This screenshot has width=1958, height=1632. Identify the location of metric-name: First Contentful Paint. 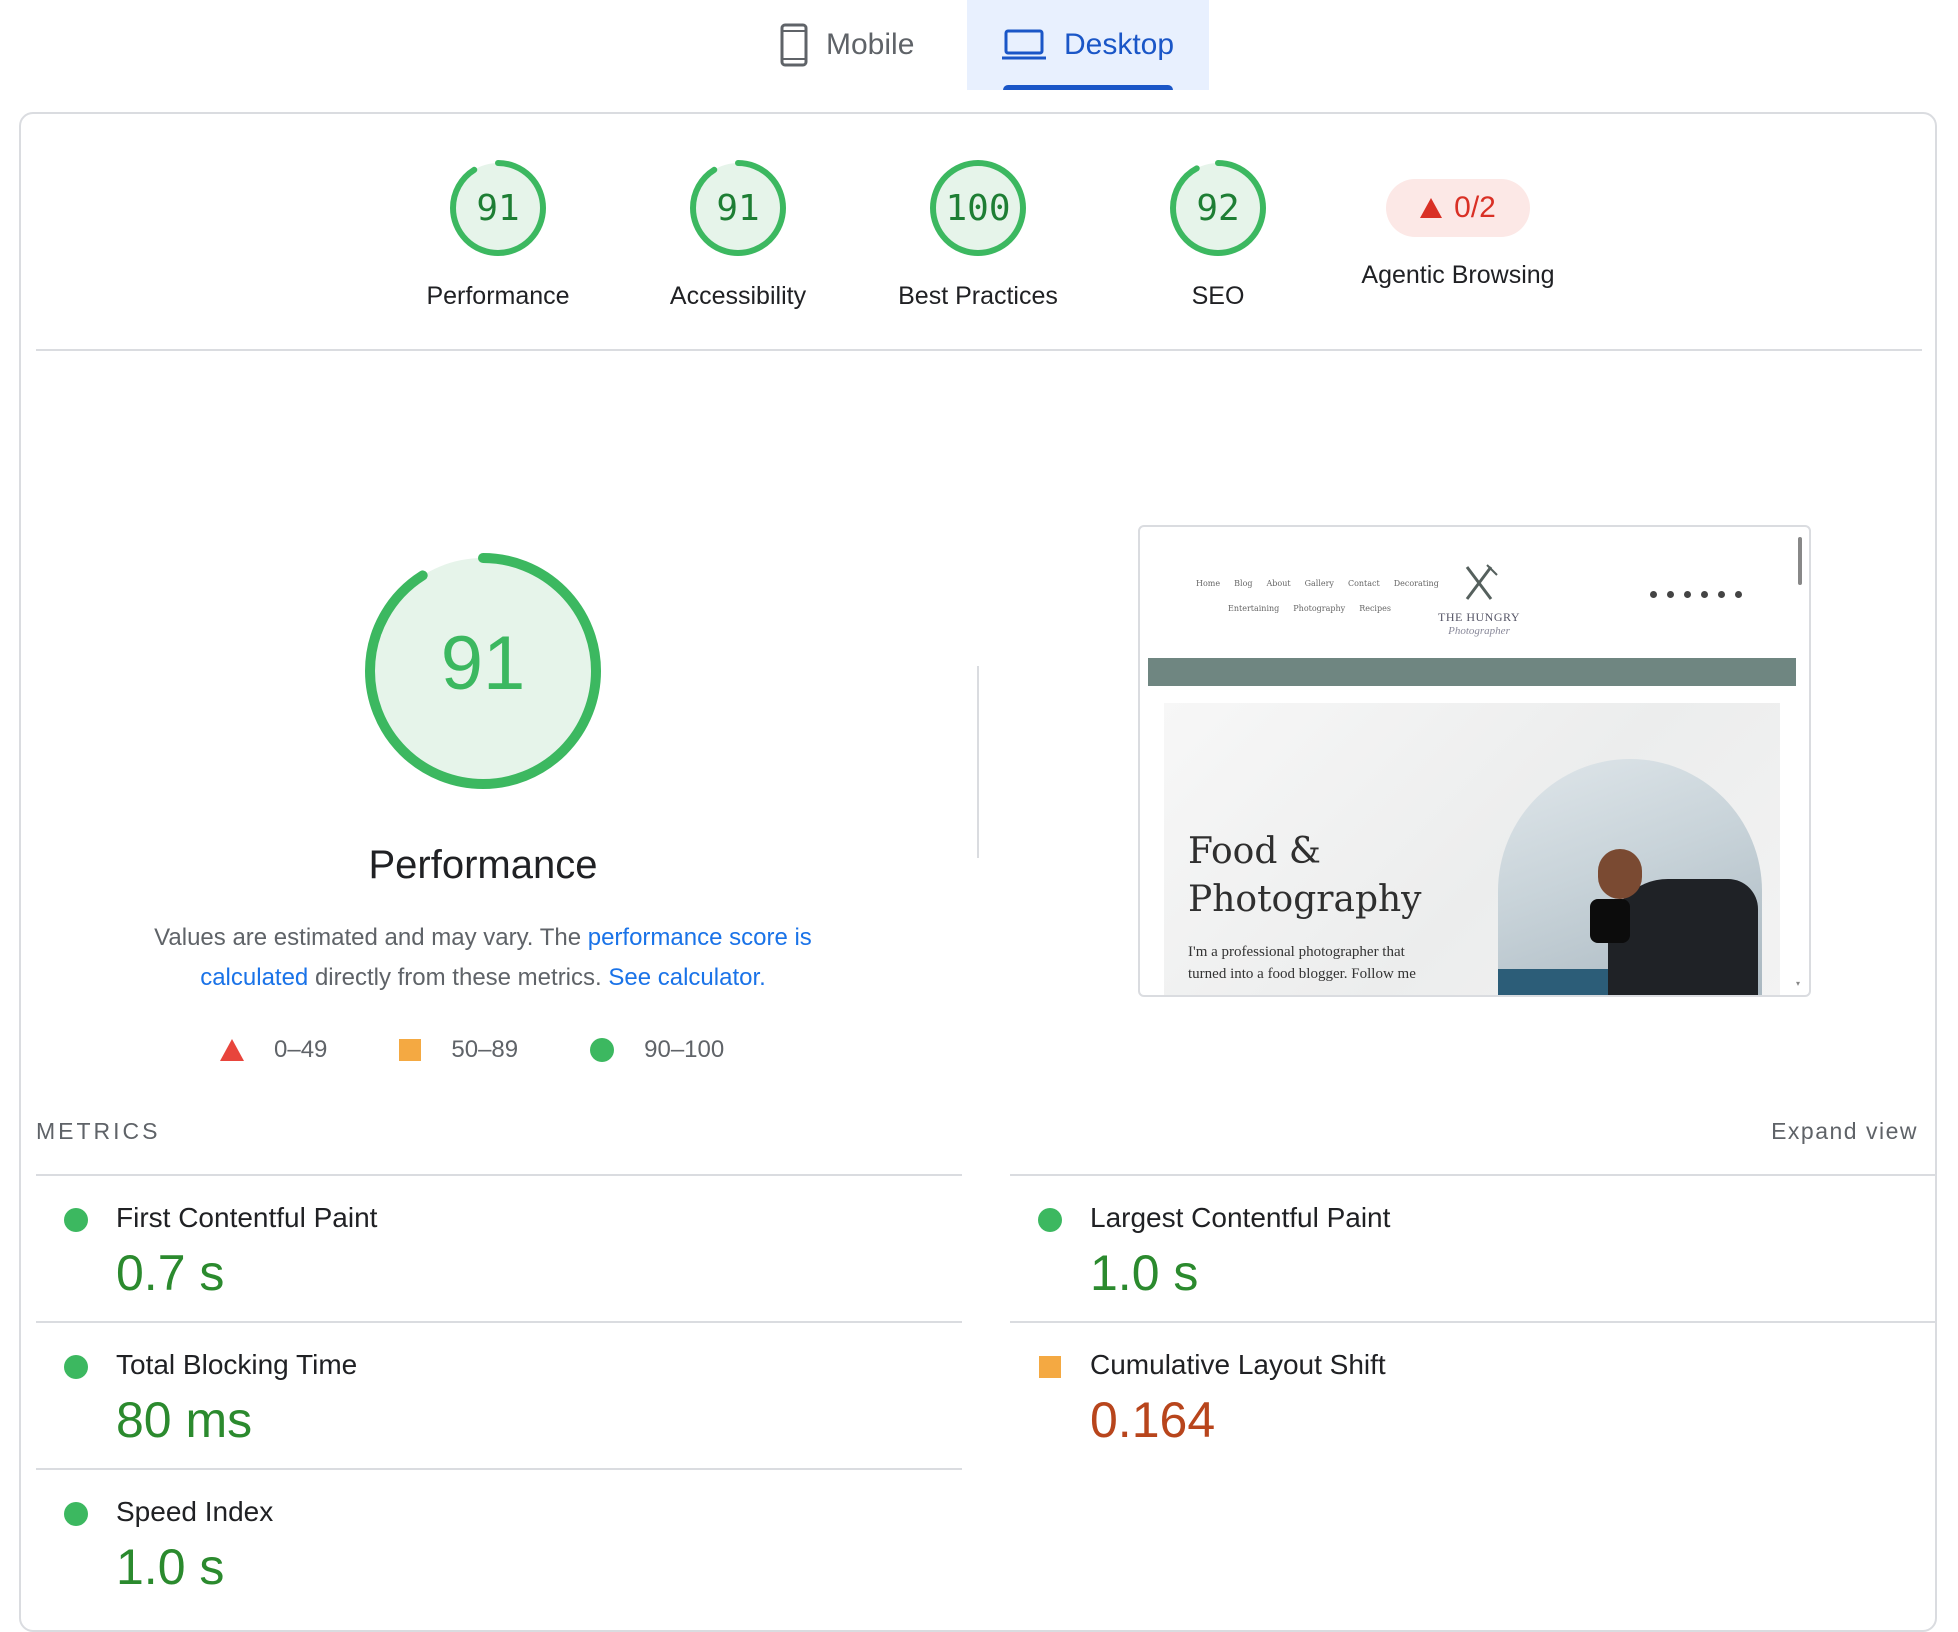
(247, 1217).